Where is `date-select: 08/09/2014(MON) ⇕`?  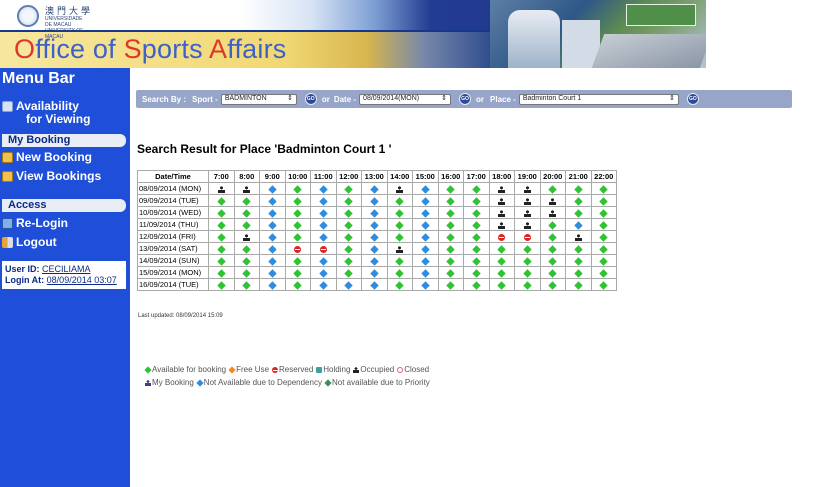 date-select: 08/09/2014(MON) ⇕ is located at coordinates (405, 99).